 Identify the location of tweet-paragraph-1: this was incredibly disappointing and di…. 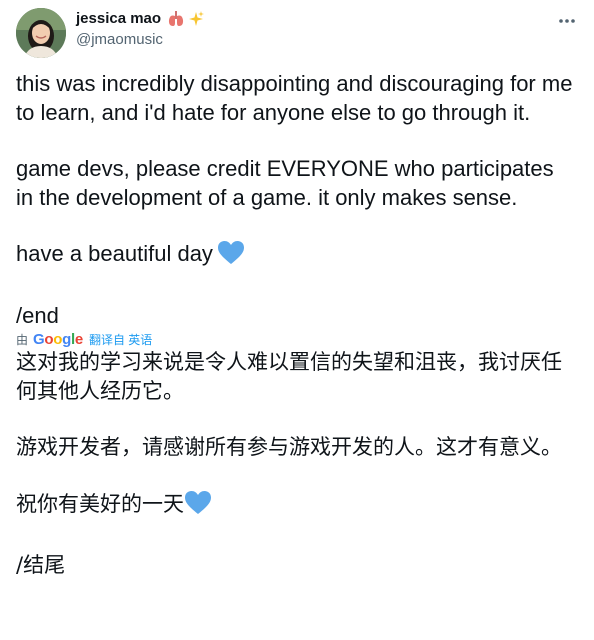
(294, 98).